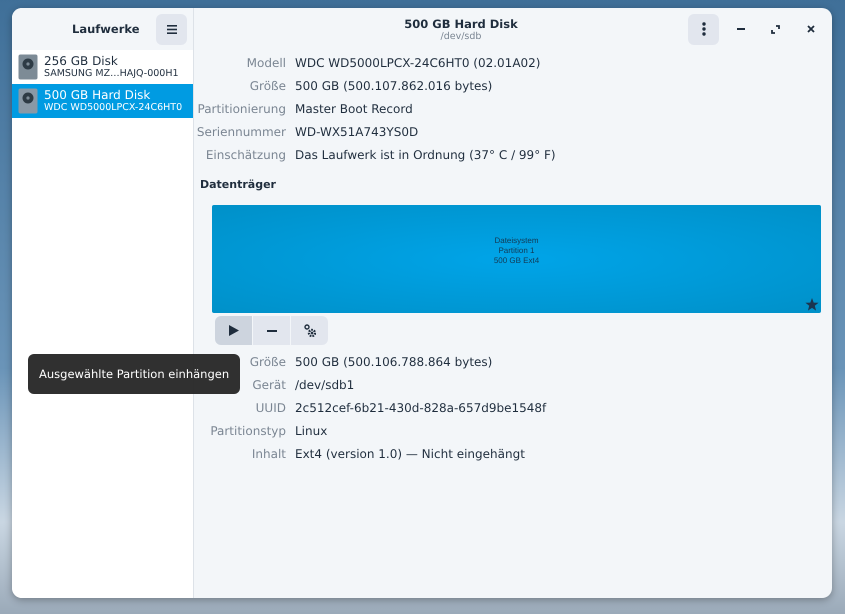 The width and height of the screenshot is (845, 614). I want to click on field-value: 500 GB (500.107.862.016 bytes), so click(394, 86).